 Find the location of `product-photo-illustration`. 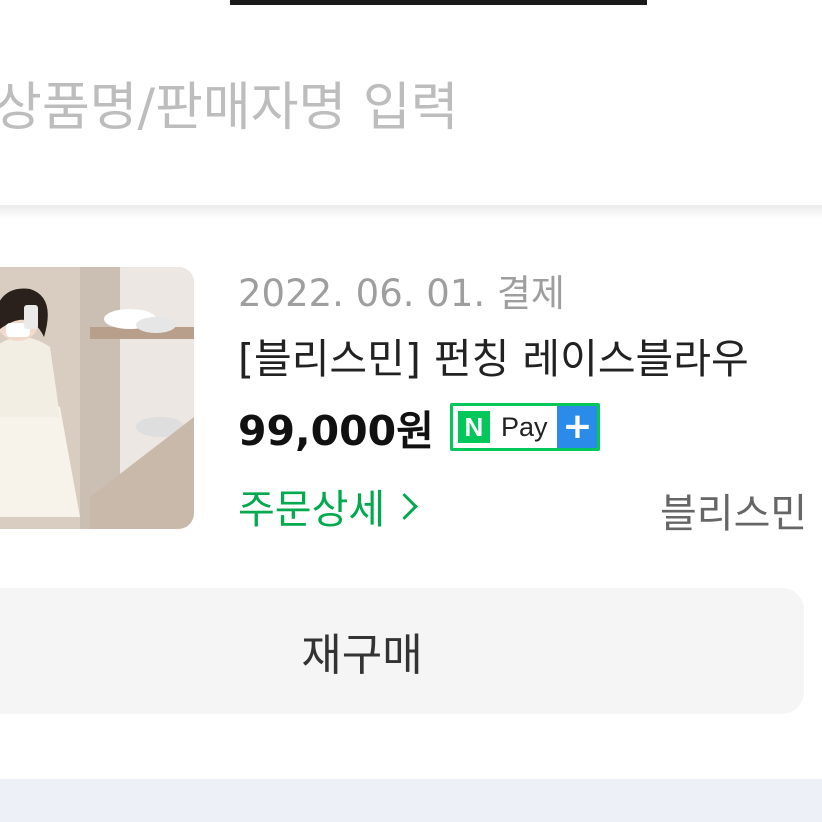

product-photo-illustration is located at coordinates (97, 398).